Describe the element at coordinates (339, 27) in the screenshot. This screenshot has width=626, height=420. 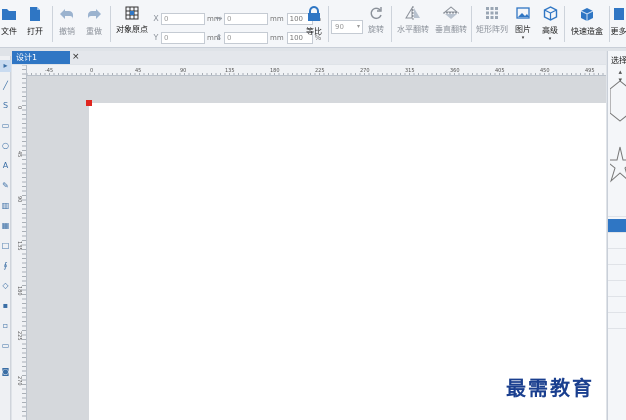
I see `rotation-angle-value: 90` at that location.